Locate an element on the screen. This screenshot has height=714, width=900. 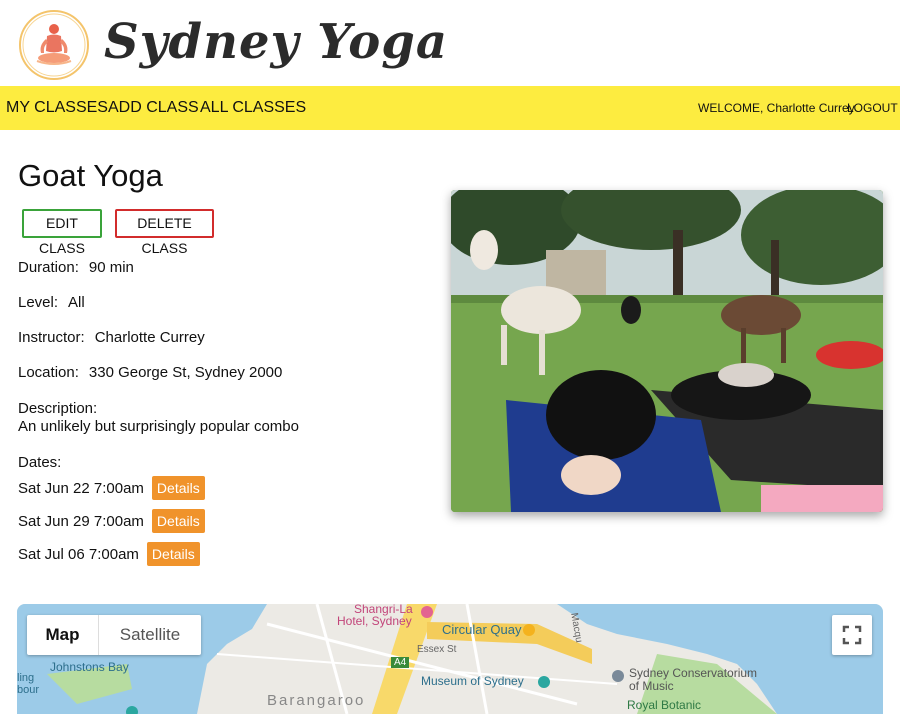
location-field: Location: 330 George St, Sydney 2000 is located at coordinates (150, 372).